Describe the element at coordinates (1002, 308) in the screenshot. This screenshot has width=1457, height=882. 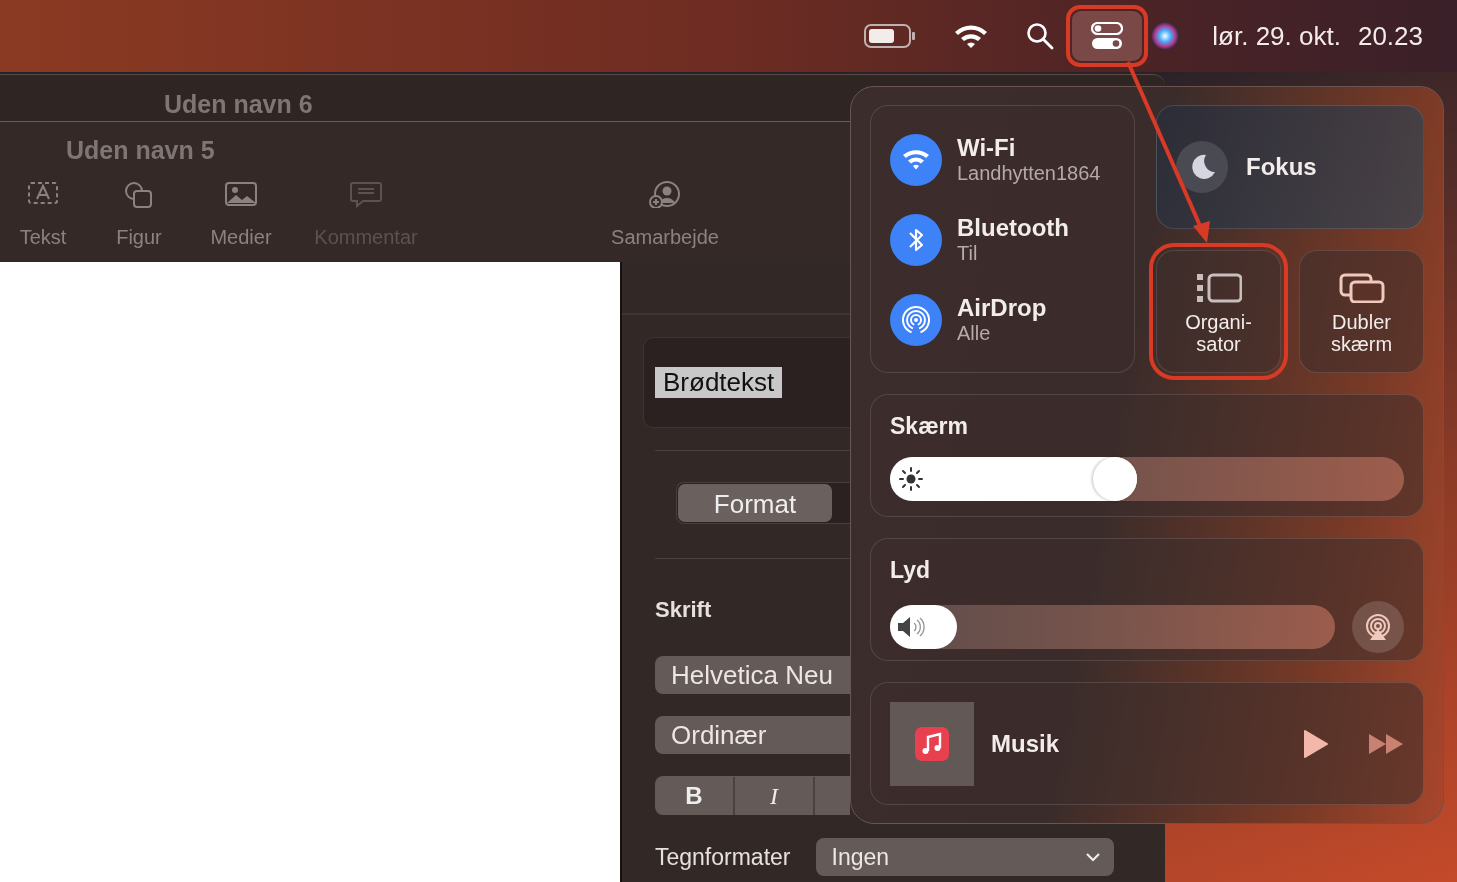
I see `toggle-title: AirDrop` at that location.